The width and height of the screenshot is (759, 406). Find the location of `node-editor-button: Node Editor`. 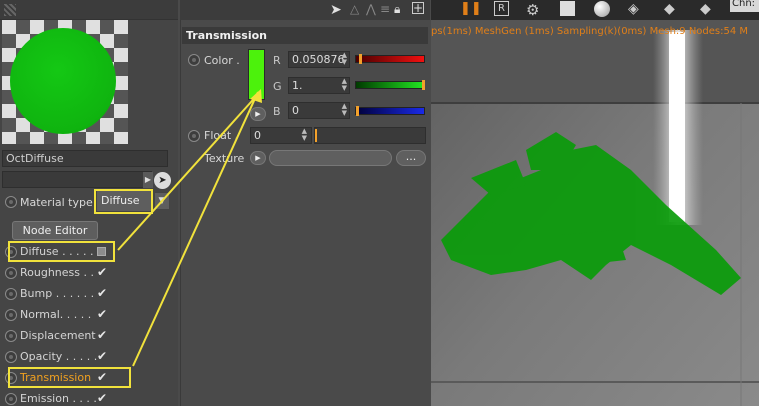

node-editor-button: Node Editor is located at coordinates (55, 230).